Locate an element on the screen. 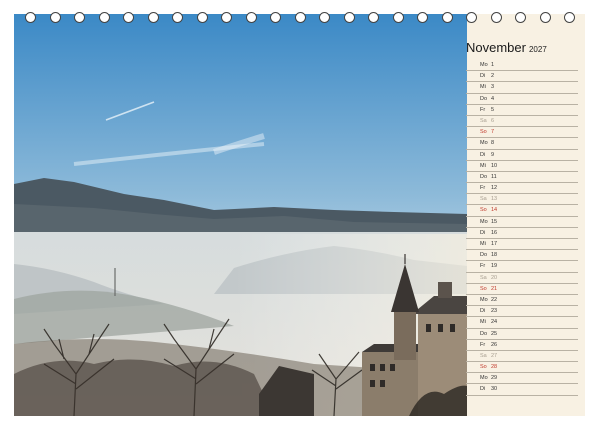  day-row: Mi 17 is located at coordinates (522, 245).